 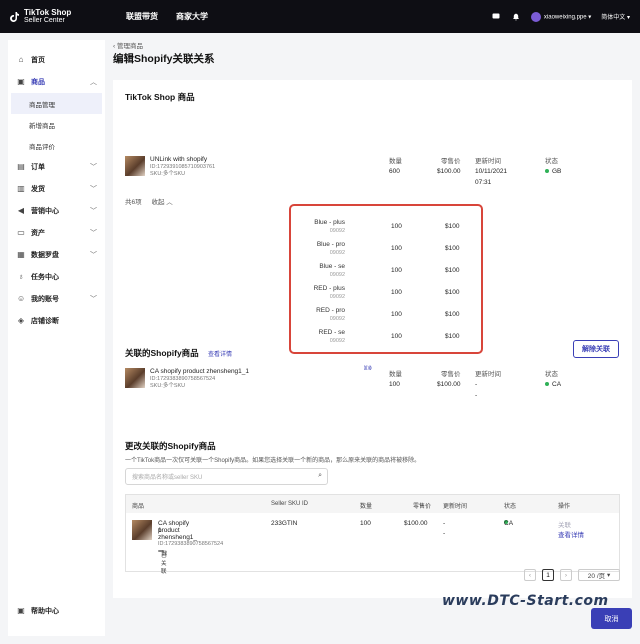 I want to click on language-select: 简体中文 ▾, so click(x=615, y=16).